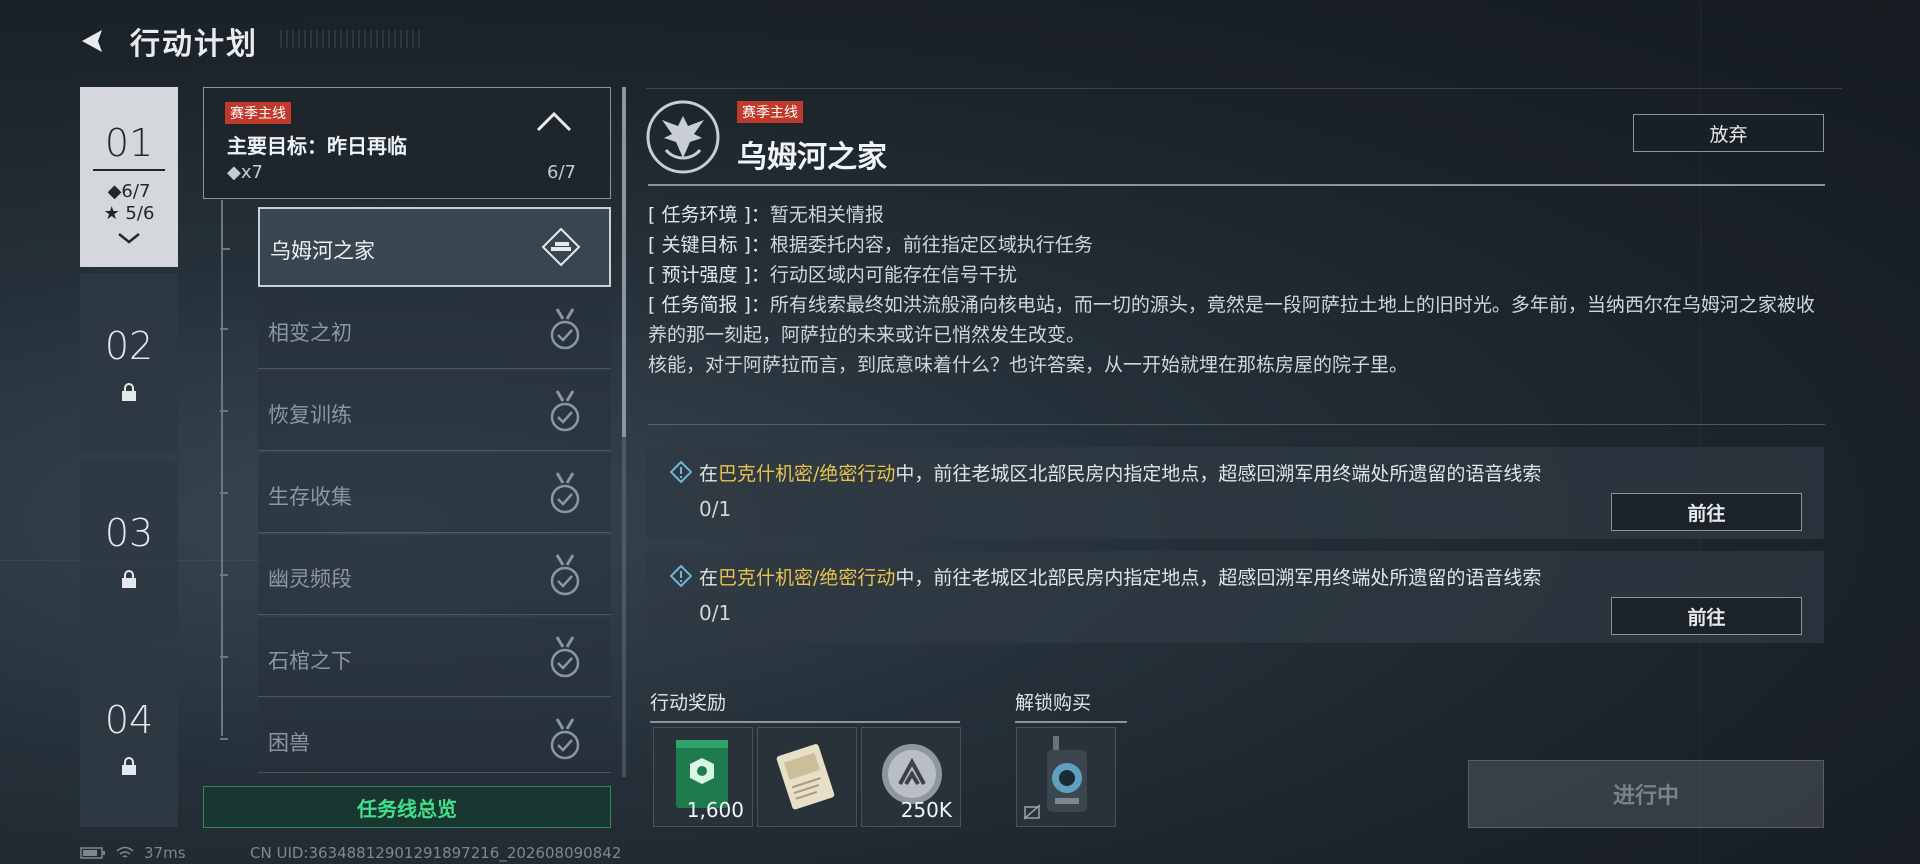 This screenshot has width=1920, height=864. Describe the element at coordinates (310, 415) in the screenshot. I see `mission-name: 恢复训练` at that location.